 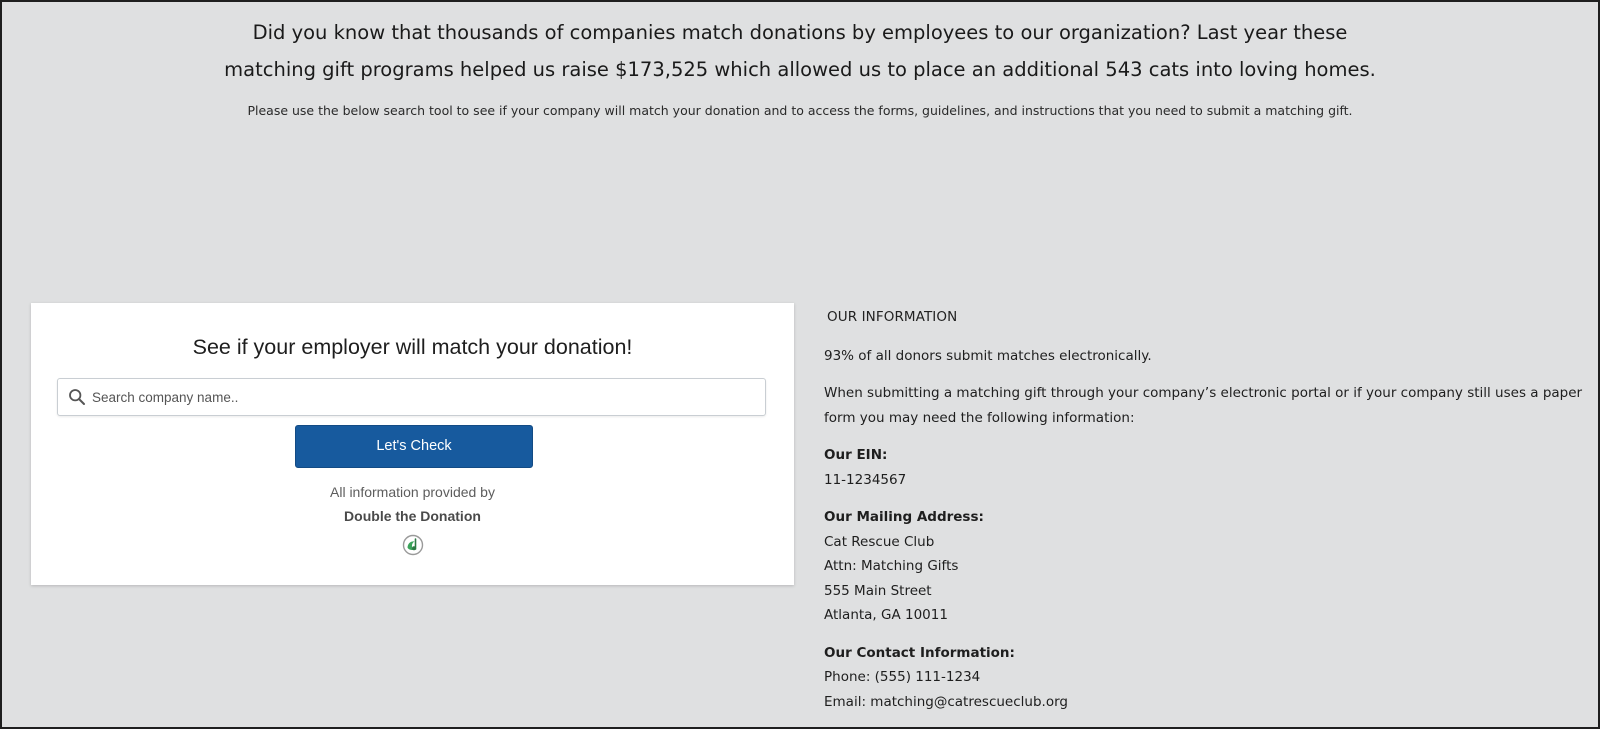 I want to click on search-icon, so click(x=77, y=397).